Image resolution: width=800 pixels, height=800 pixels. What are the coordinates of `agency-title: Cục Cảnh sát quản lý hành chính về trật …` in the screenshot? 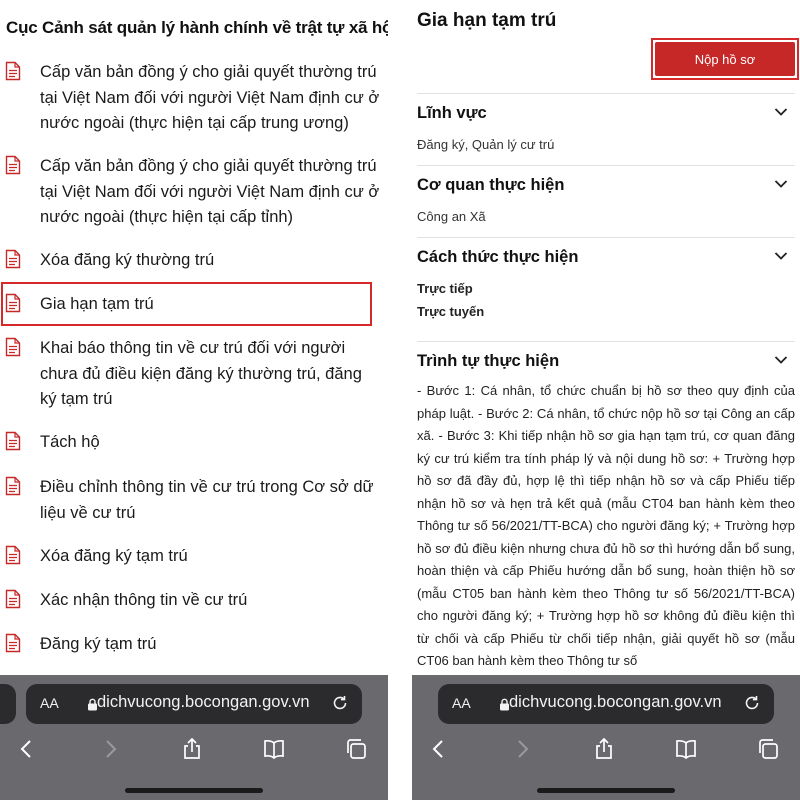 It's located at (197, 27).